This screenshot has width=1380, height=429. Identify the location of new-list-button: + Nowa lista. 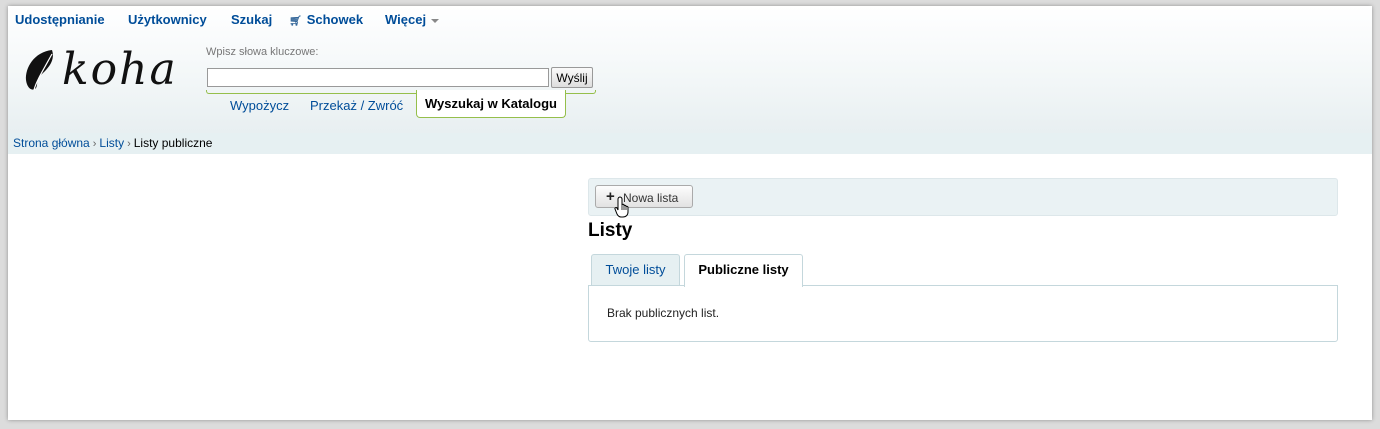
(644, 201).